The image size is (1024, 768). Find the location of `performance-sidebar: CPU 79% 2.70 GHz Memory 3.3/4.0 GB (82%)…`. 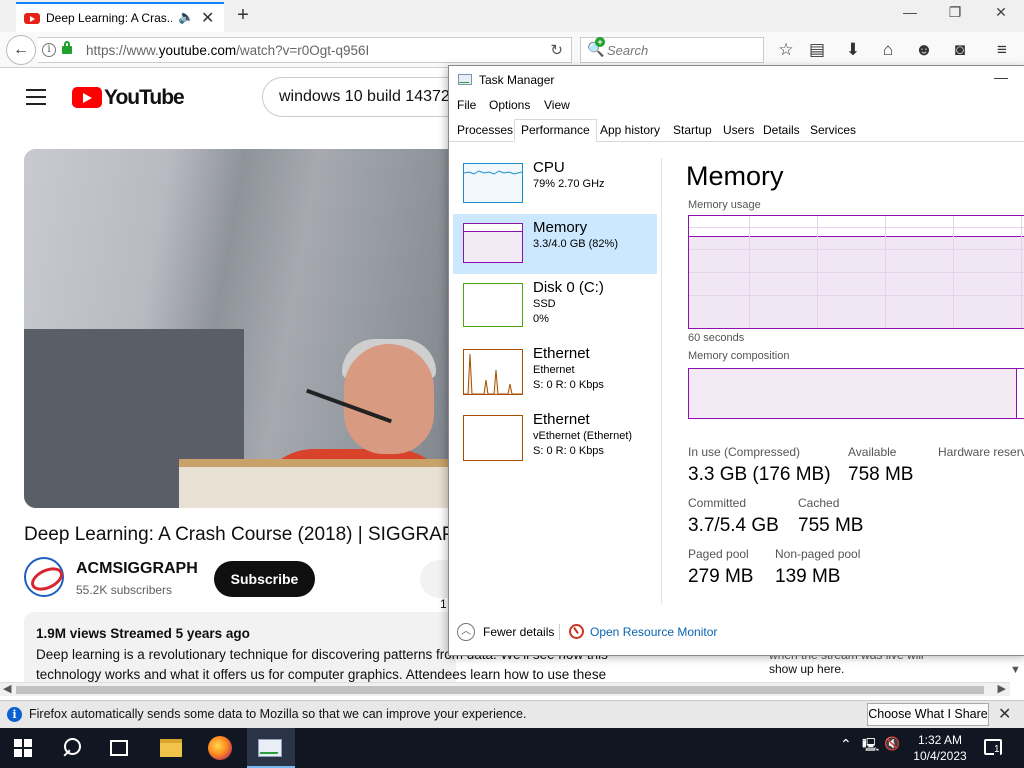

performance-sidebar: CPU 79% 2.70 GHz Memory 3.3/4.0 GB (82%)… is located at coordinates (555, 378).